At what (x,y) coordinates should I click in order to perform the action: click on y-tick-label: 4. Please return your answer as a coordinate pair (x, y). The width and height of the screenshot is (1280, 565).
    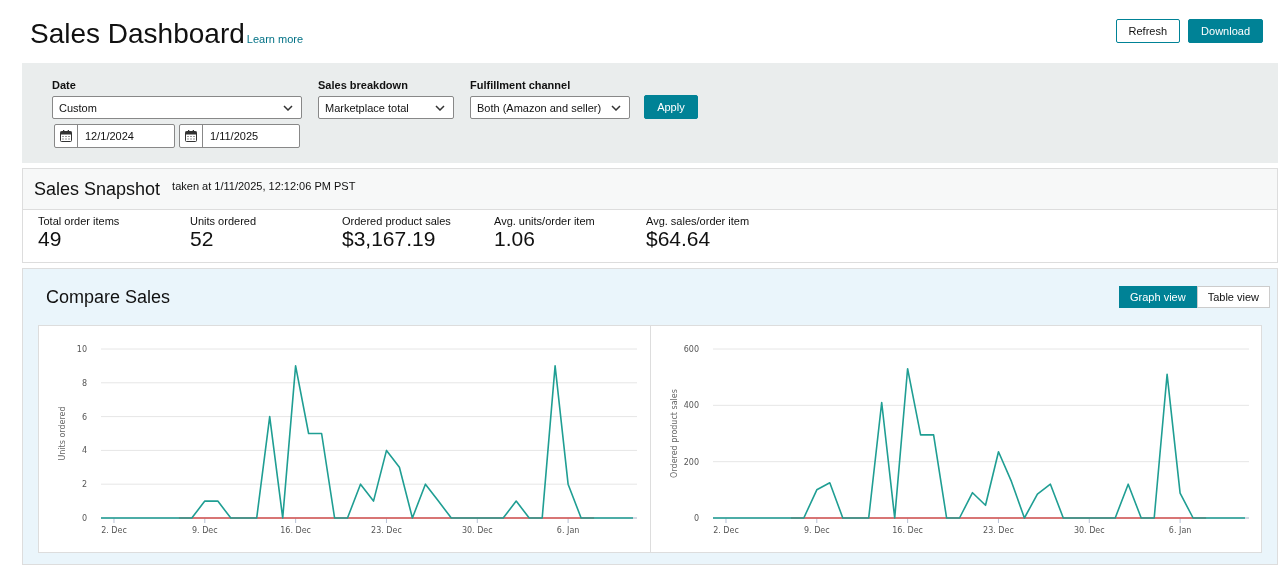
    Looking at the image, I should click on (84, 451).